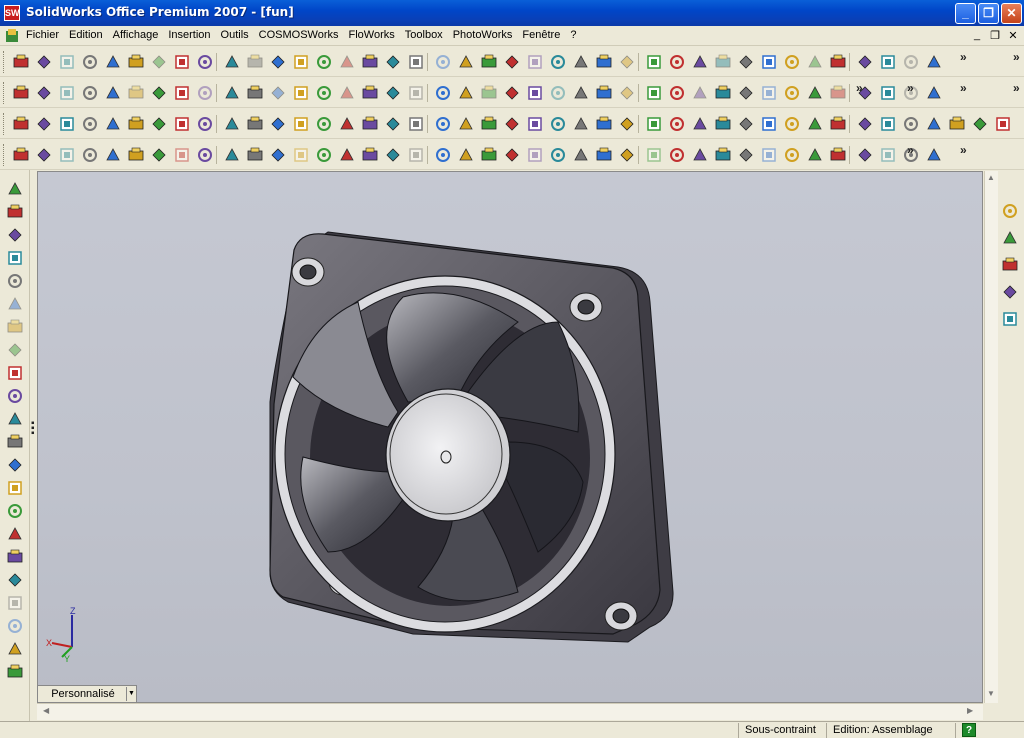 The width and height of the screenshot is (1024, 738). I want to click on assembly-tool-5-icon, so click(15, 281).